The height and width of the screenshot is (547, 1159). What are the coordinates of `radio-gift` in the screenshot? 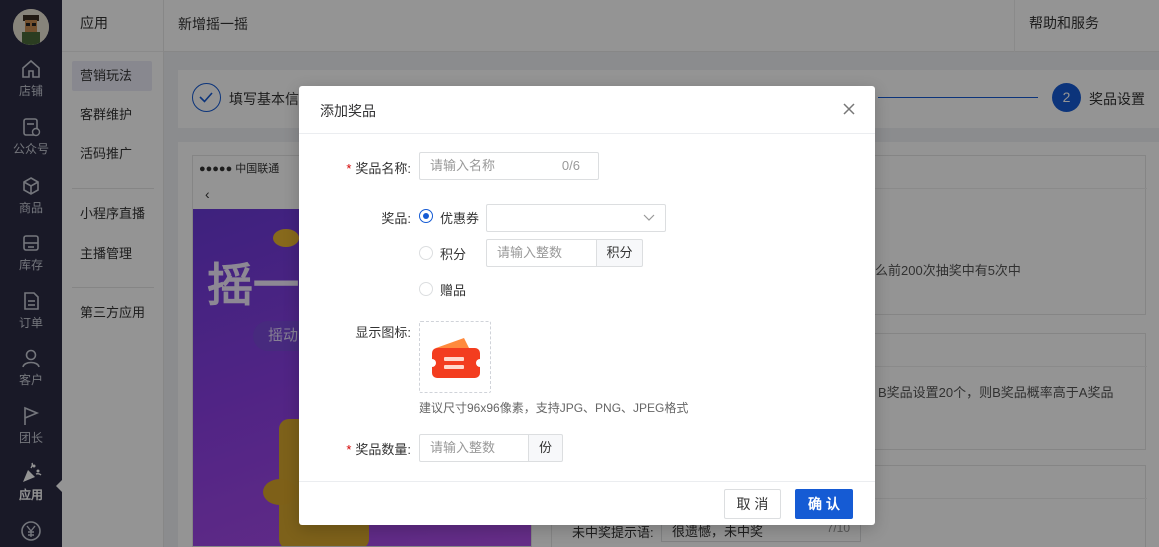 It's located at (426, 289).